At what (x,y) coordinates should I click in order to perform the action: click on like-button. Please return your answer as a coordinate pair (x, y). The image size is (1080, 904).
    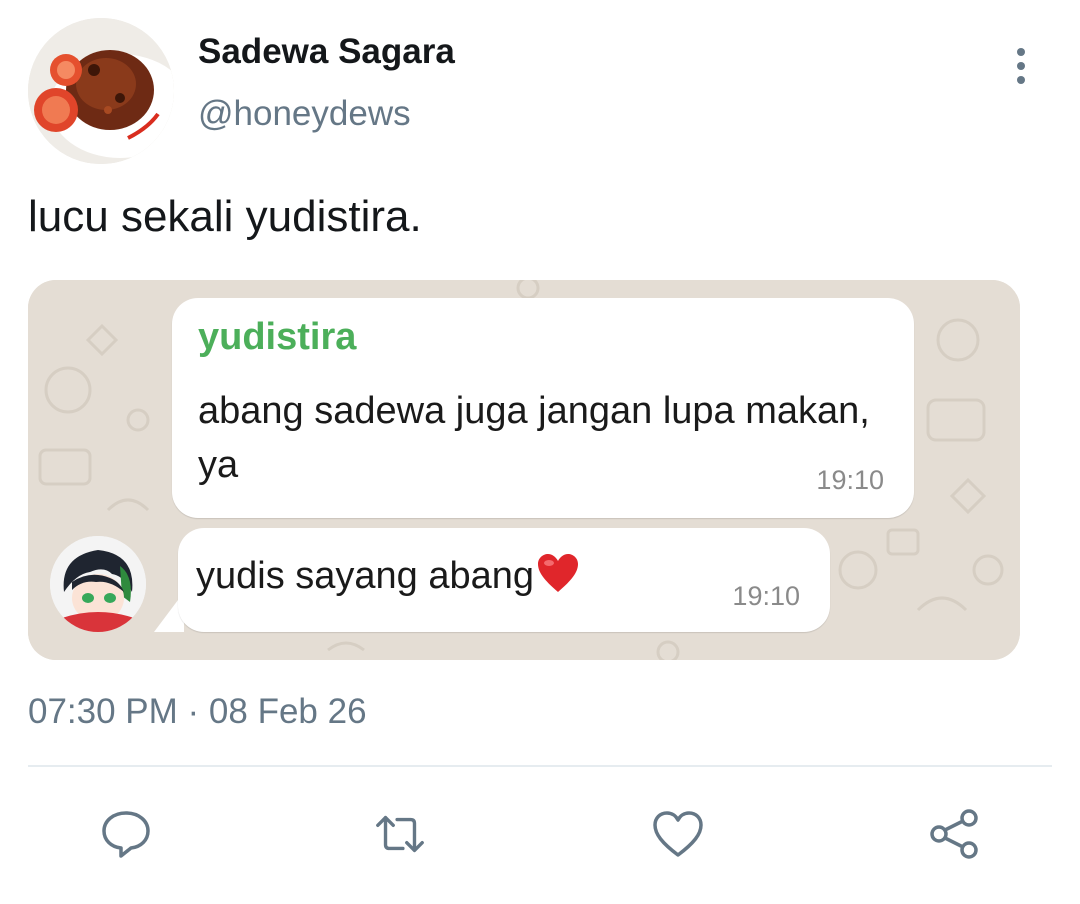
    Looking at the image, I should click on (678, 834).